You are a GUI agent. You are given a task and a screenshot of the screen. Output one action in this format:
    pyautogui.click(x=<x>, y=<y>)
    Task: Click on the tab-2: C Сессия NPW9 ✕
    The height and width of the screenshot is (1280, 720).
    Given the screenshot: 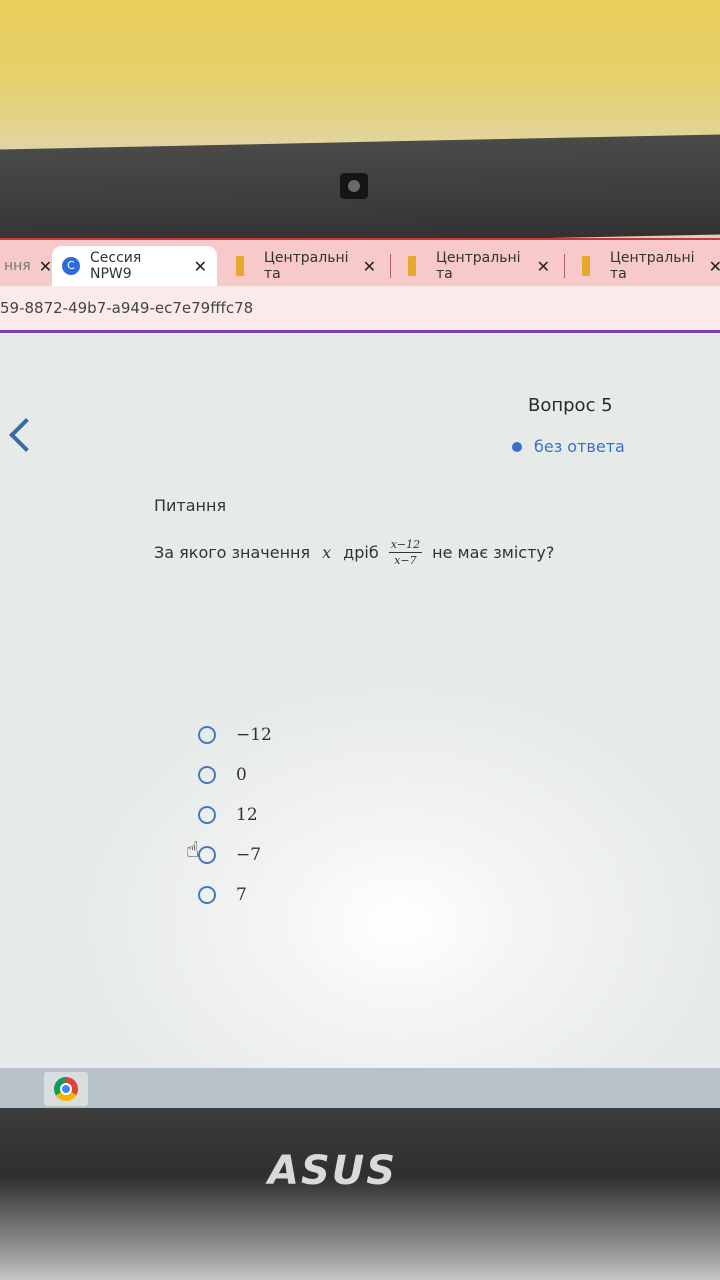 What is the action you would take?
    pyautogui.click(x=134, y=266)
    